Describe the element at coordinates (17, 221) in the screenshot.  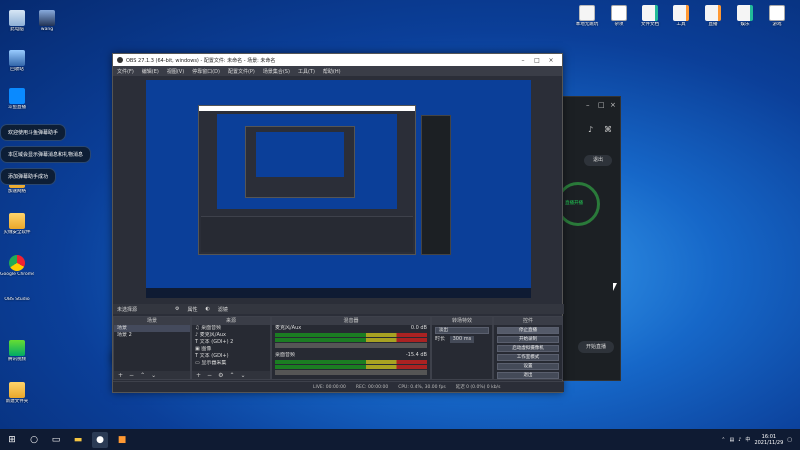
I see `shield-icon` at that location.